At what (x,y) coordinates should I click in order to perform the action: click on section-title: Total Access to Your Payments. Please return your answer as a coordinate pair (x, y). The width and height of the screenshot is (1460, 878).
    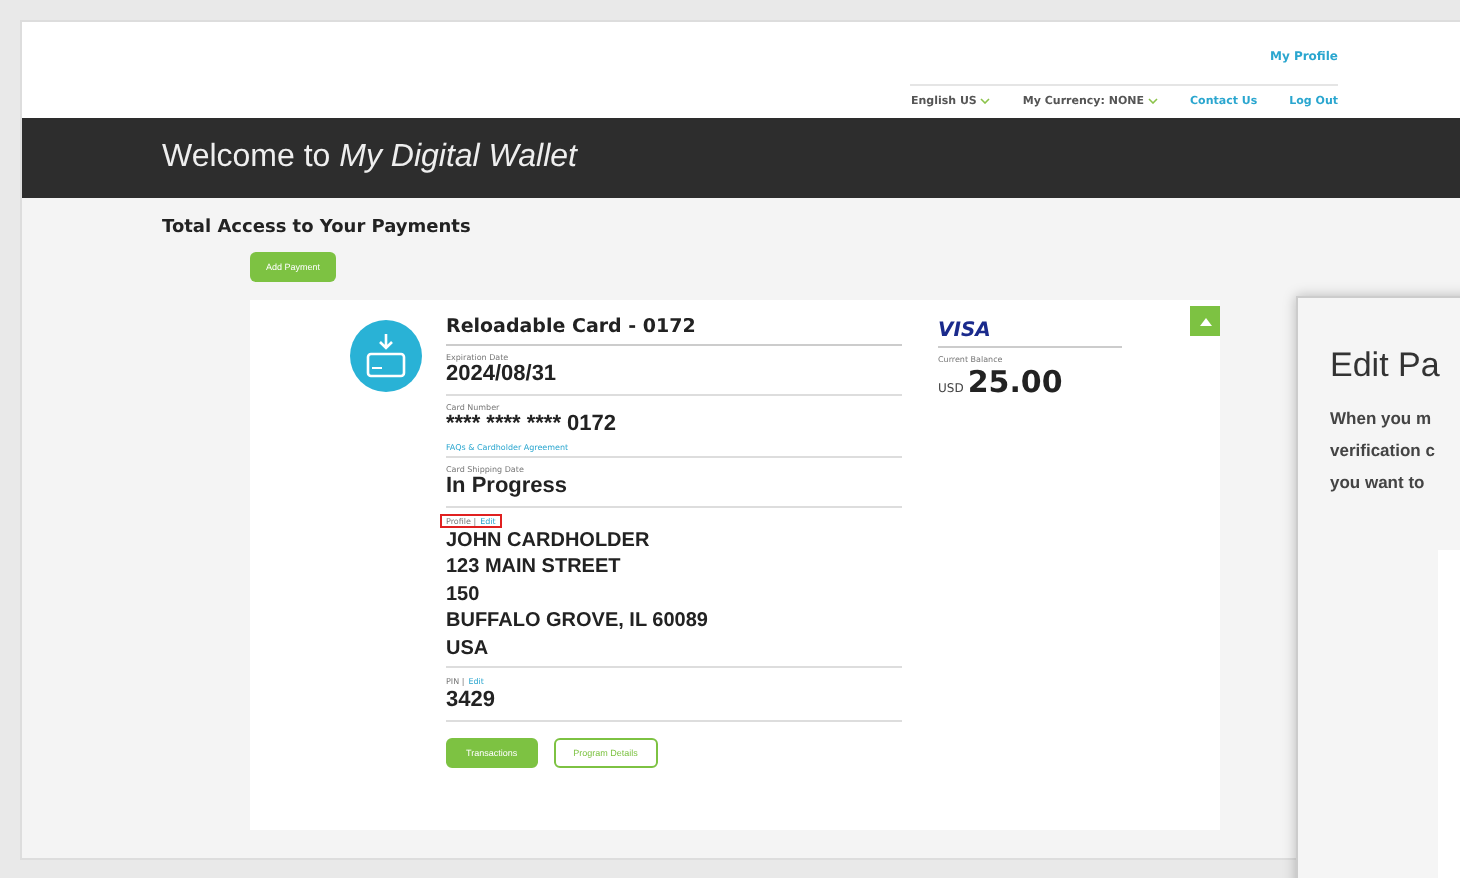
    Looking at the image, I should click on (317, 228).